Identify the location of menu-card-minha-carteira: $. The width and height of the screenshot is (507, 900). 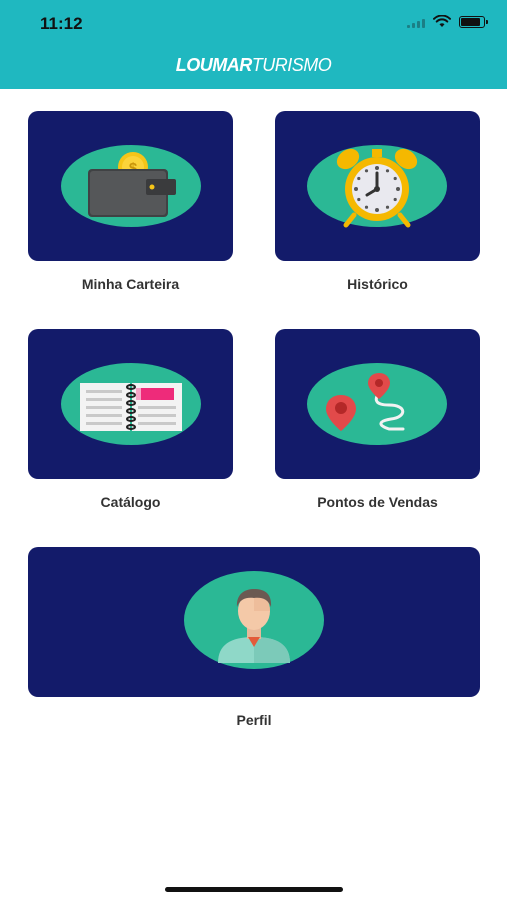
(130, 186).